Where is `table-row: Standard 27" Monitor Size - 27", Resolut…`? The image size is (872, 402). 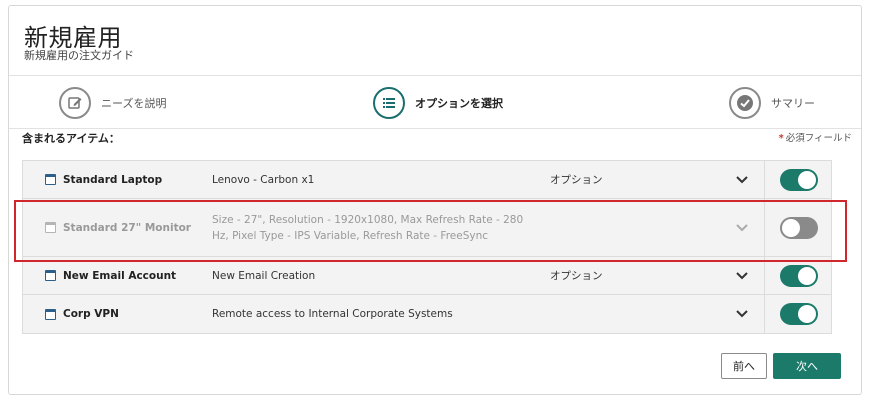 table-row: Standard 27" Monitor Size - 27", Resolut… is located at coordinates (427, 228).